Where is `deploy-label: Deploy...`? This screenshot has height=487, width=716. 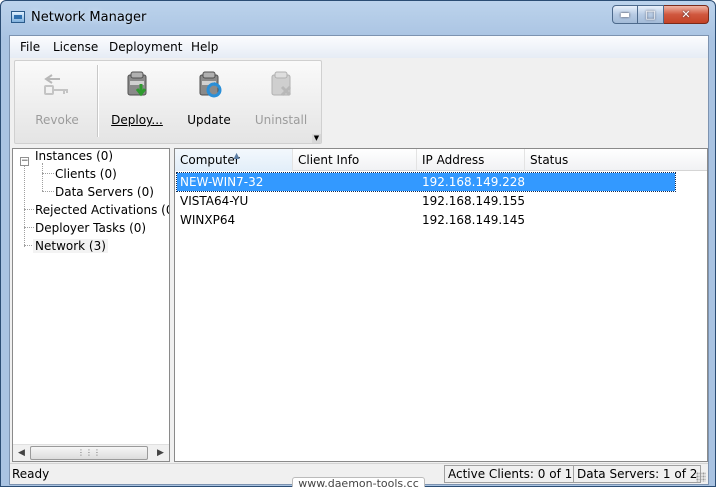
deploy-label: Deploy... is located at coordinates (137, 120).